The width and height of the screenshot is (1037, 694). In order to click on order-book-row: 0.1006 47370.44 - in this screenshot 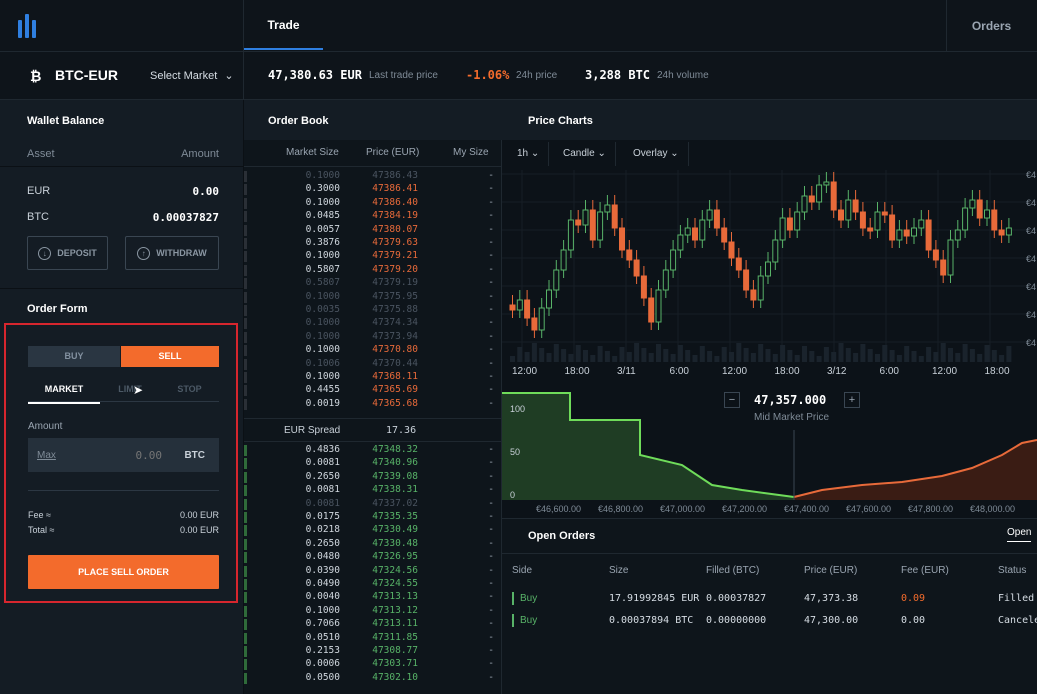, I will do `click(373, 364)`.